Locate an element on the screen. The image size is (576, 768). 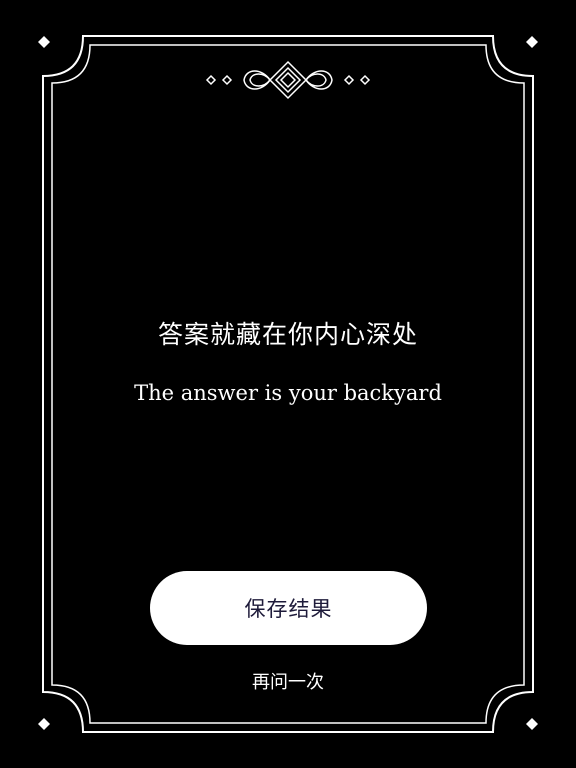
answer-english-text: The answer is your backyard is located at coordinates (288, 393).